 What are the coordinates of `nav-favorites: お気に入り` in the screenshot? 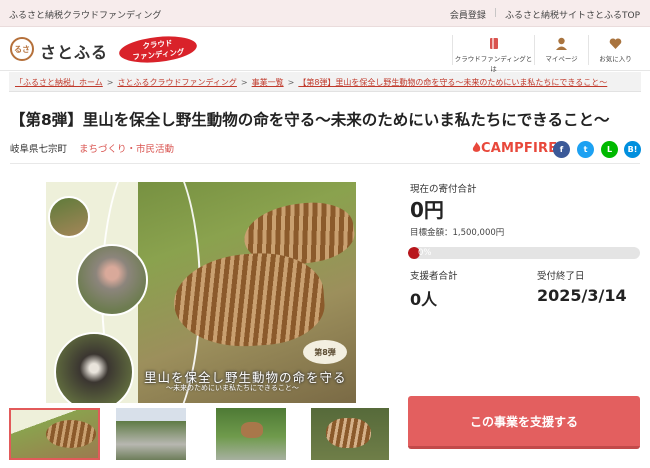 It's located at (615, 50).